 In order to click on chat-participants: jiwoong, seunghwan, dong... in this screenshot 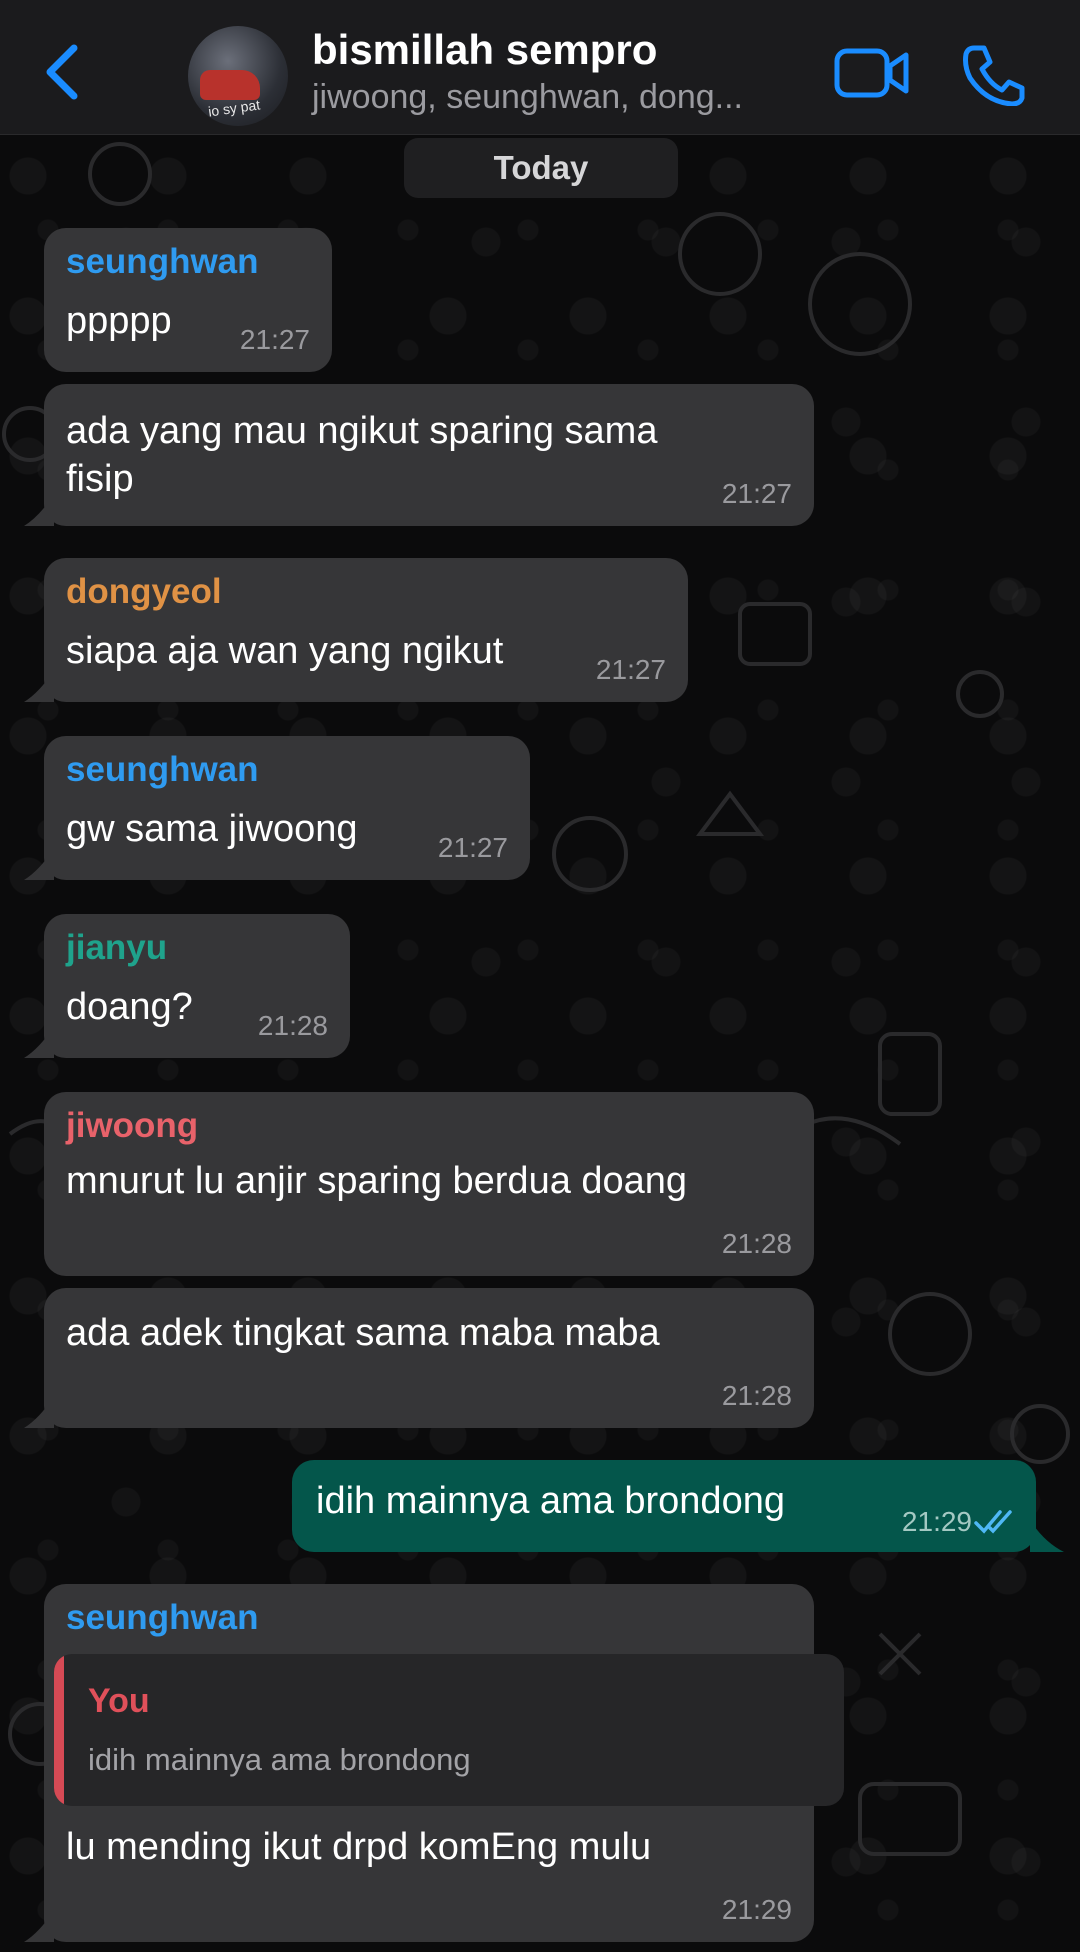, I will do `click(527, 97)`.